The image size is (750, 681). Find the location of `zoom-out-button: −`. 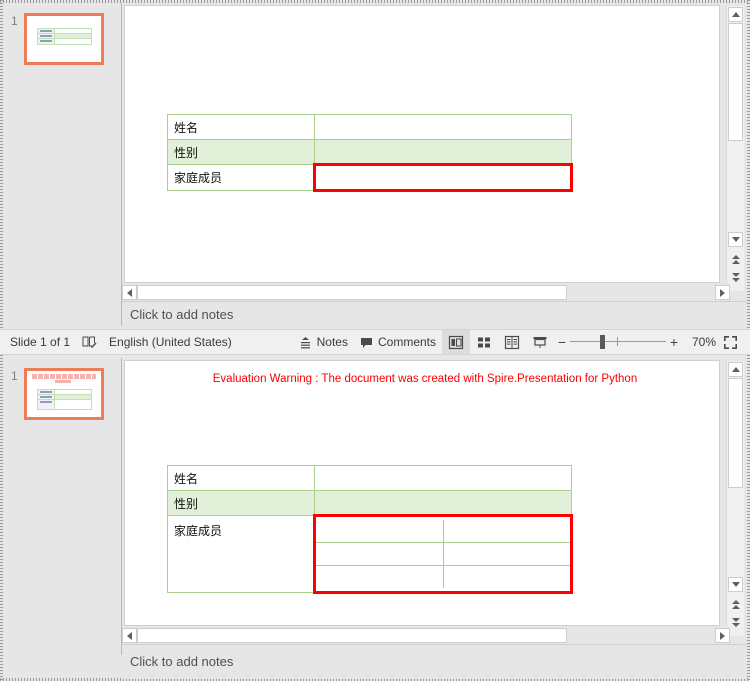

zoom-out-button: − is located at coordinates (562, 342).